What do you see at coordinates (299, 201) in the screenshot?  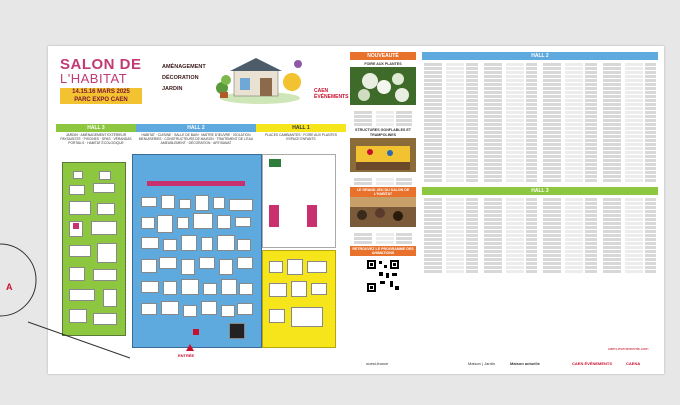 I see `hall-1-upper-zone` at bounding box center [299, 201].